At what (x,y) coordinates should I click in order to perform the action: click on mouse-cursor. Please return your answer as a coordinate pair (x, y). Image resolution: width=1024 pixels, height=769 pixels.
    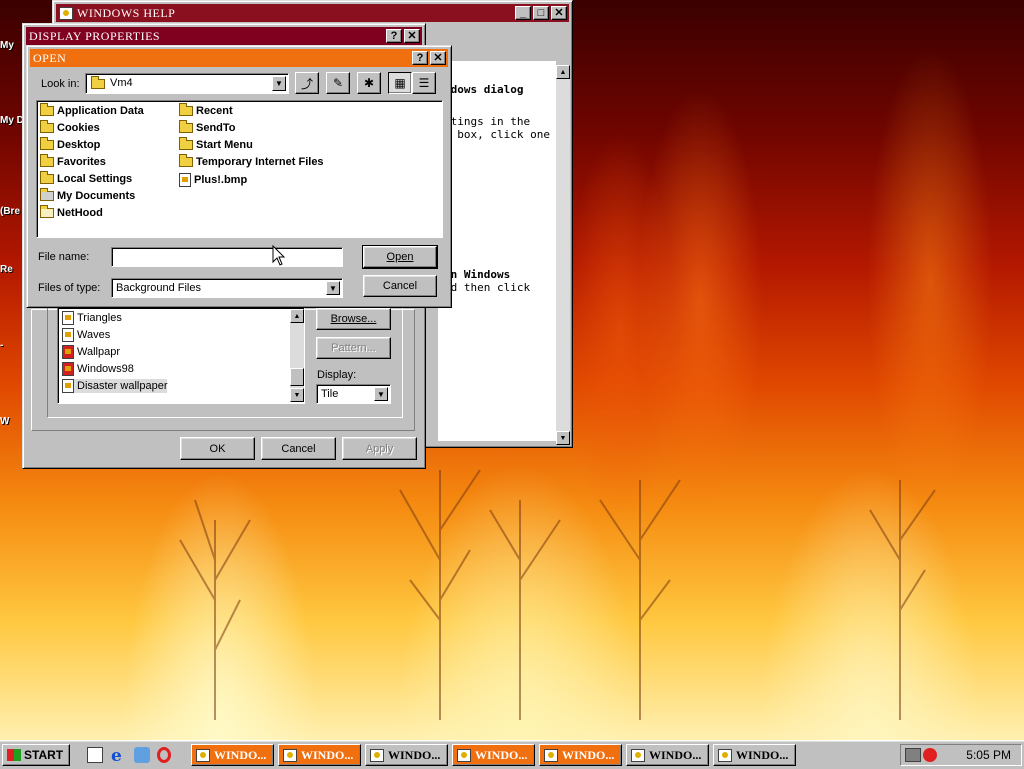
    Looking at the image, I should click on (279, 255).